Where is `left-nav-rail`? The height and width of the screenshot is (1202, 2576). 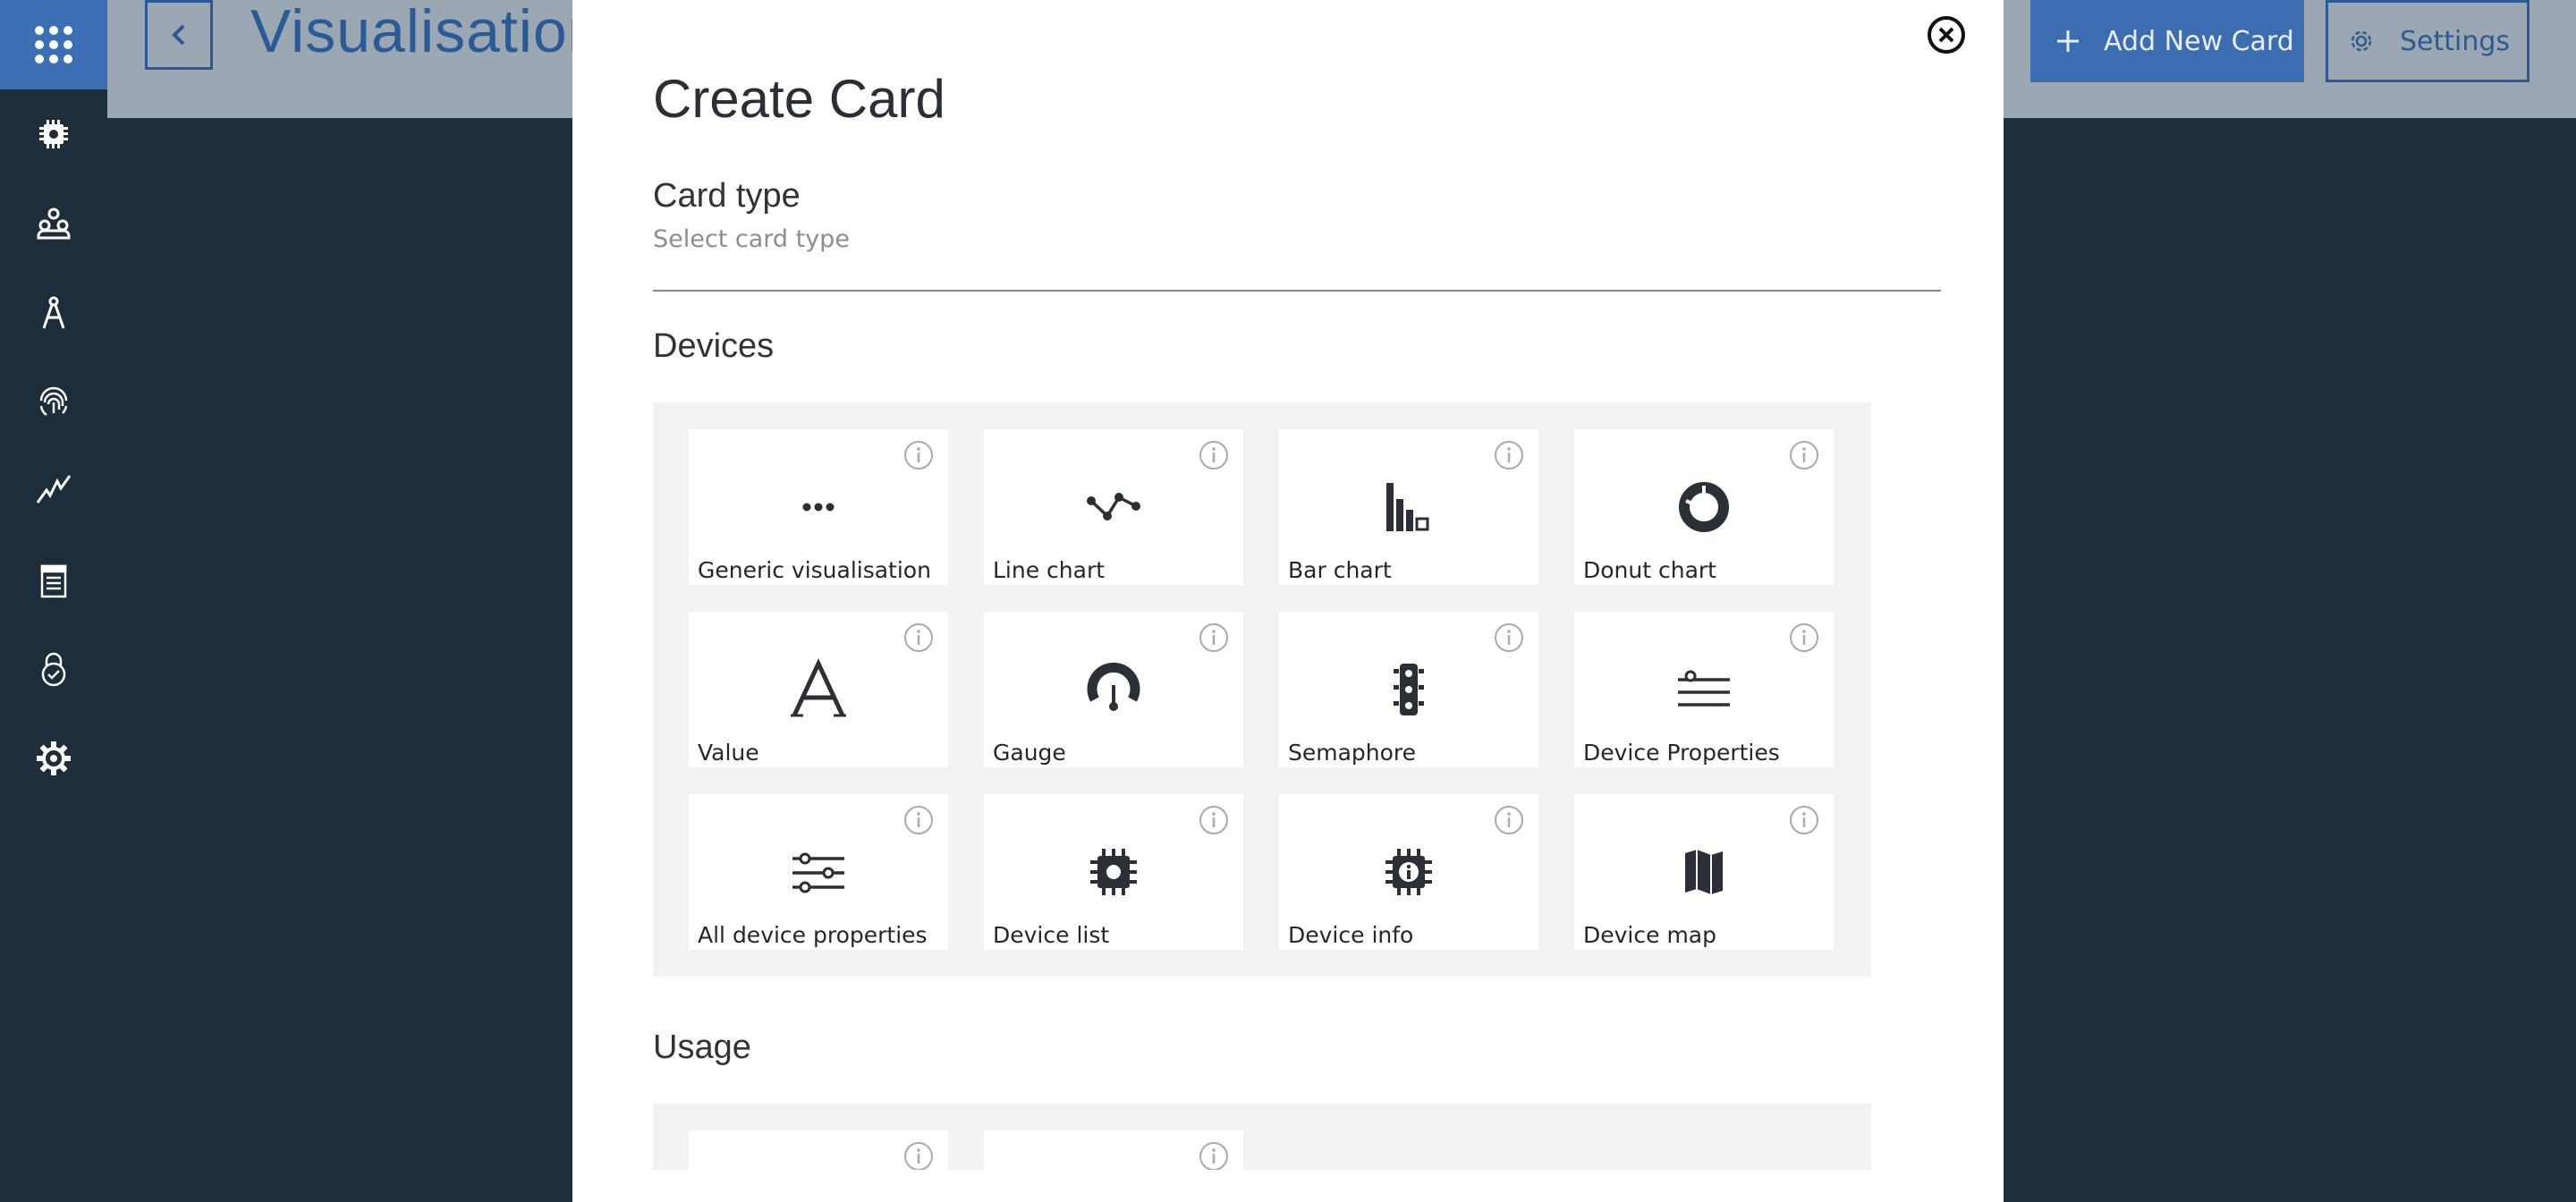
left-nav-rail is located at coordinates (53, 601).